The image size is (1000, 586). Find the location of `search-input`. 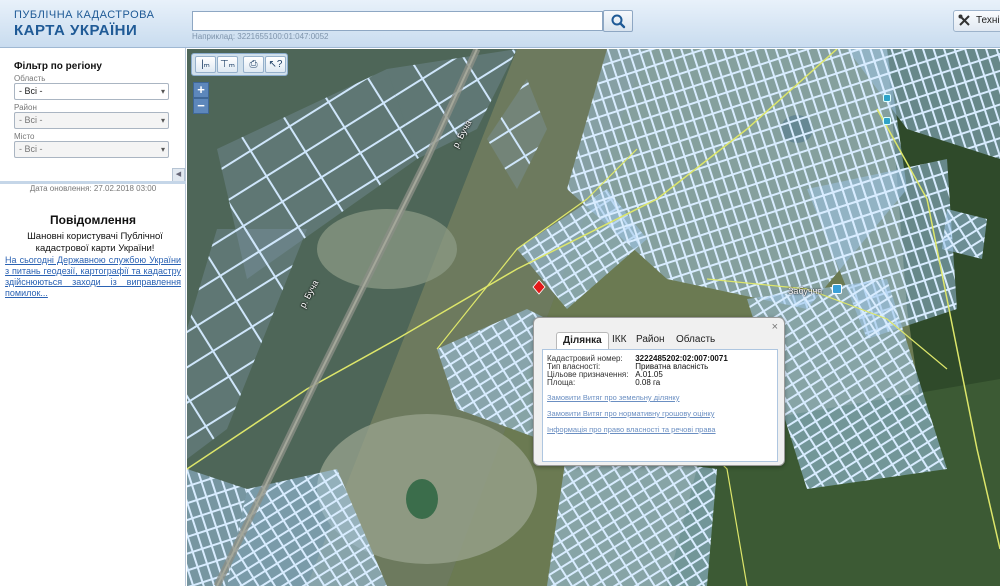

search-input is located at coordinates (397, 21).